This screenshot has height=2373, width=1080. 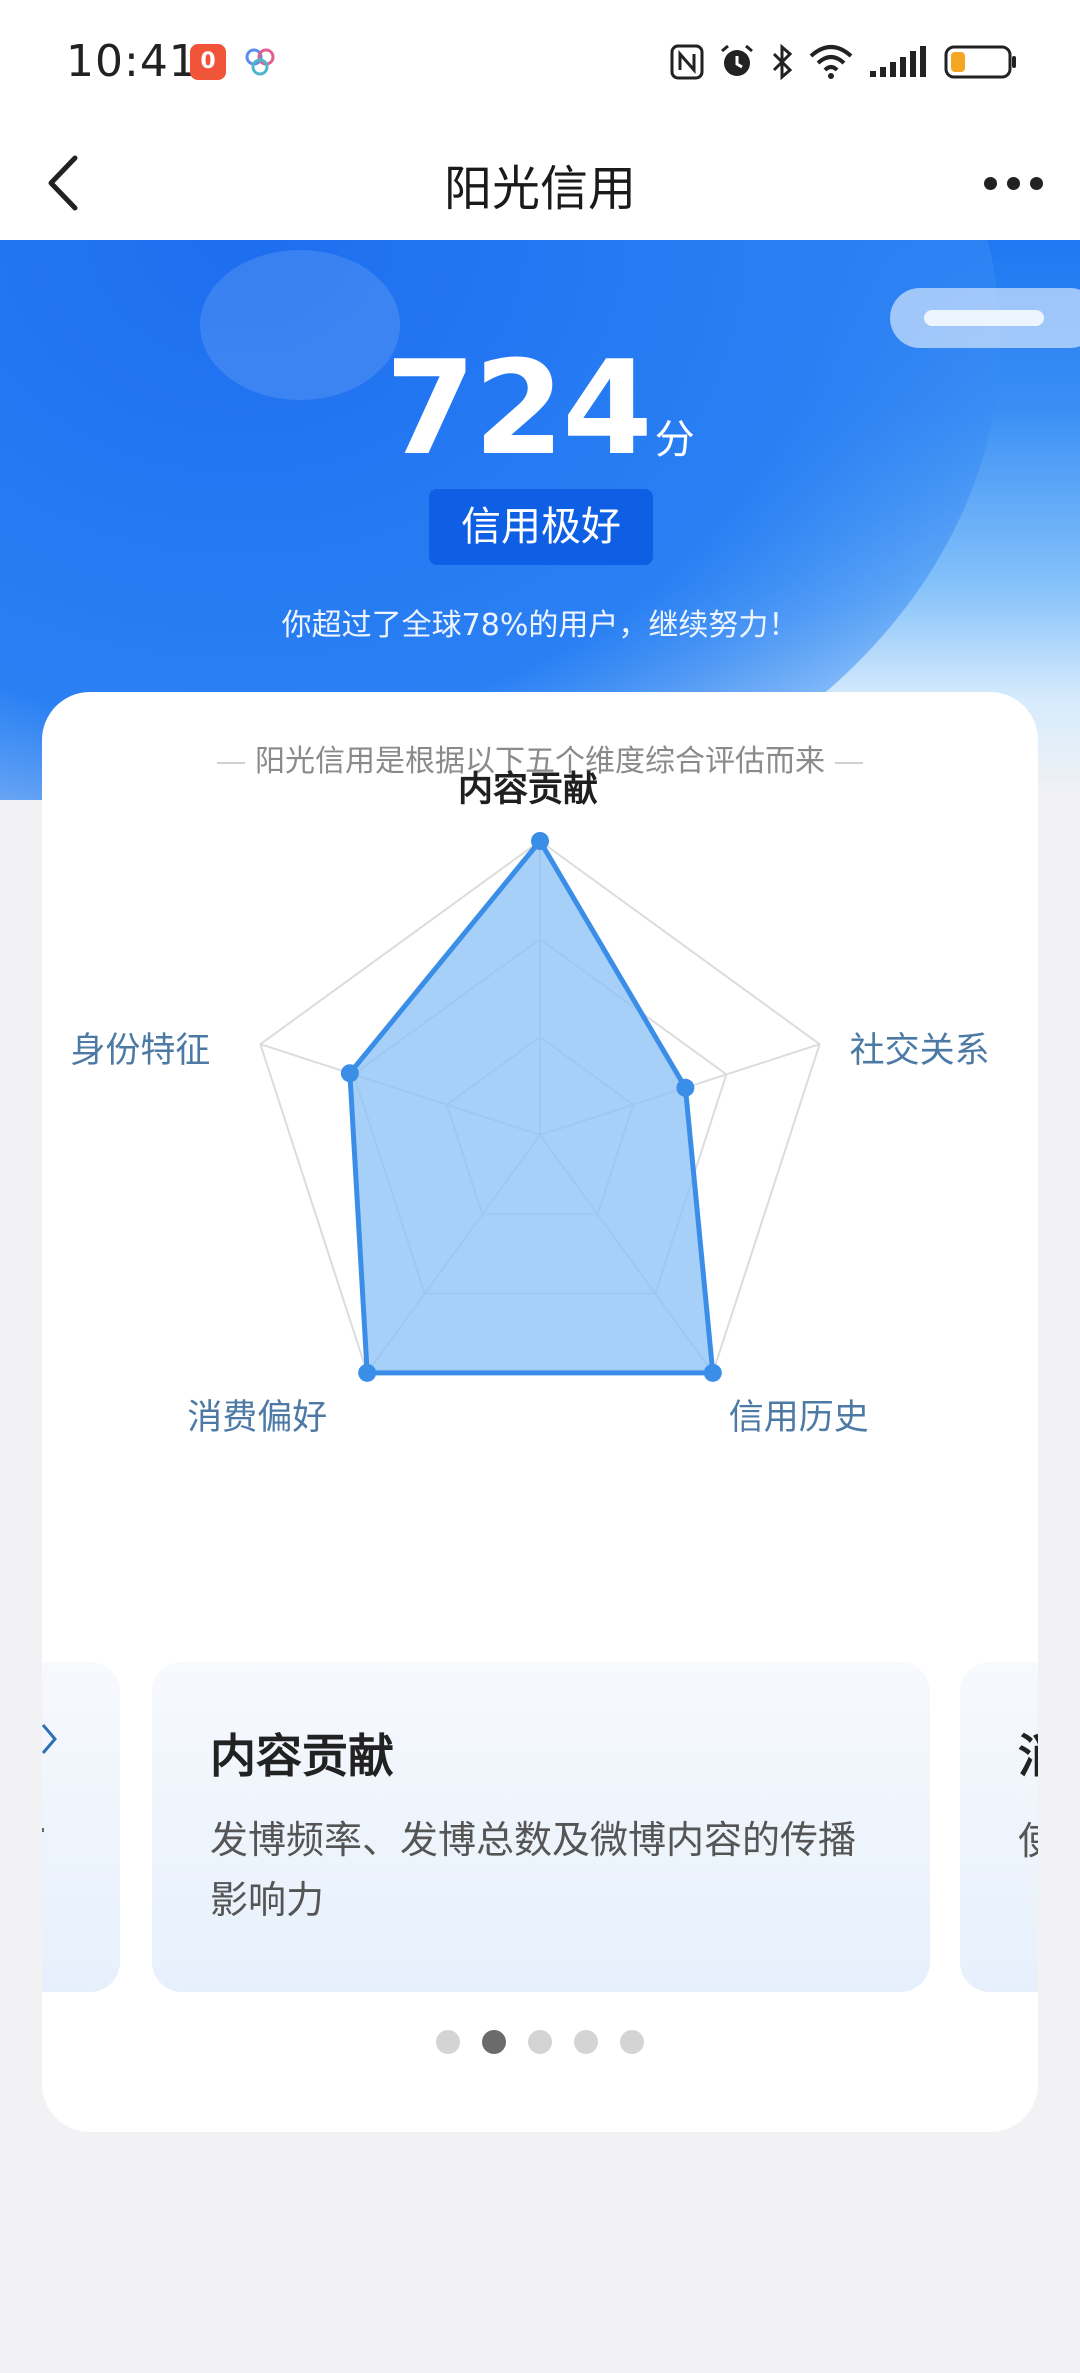 I want to click on radar-chart, so click(x=540, y=1107).